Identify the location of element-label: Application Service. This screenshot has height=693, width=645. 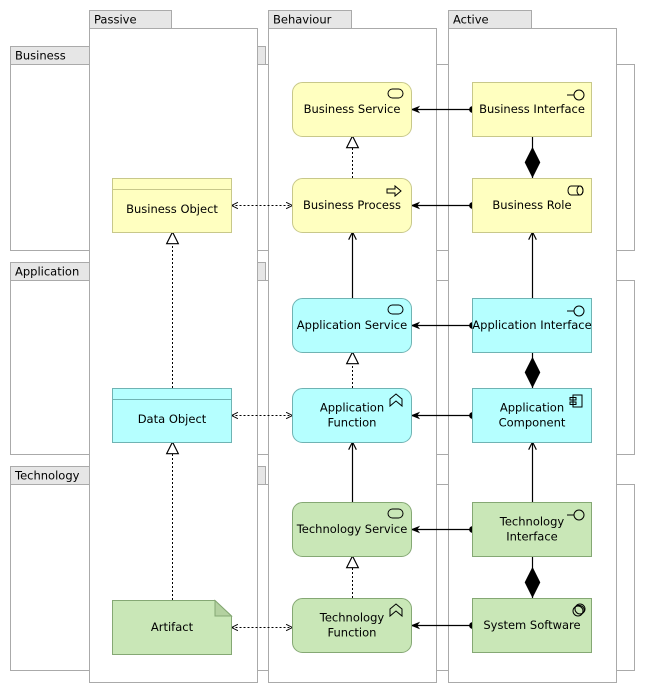
(352, 325).